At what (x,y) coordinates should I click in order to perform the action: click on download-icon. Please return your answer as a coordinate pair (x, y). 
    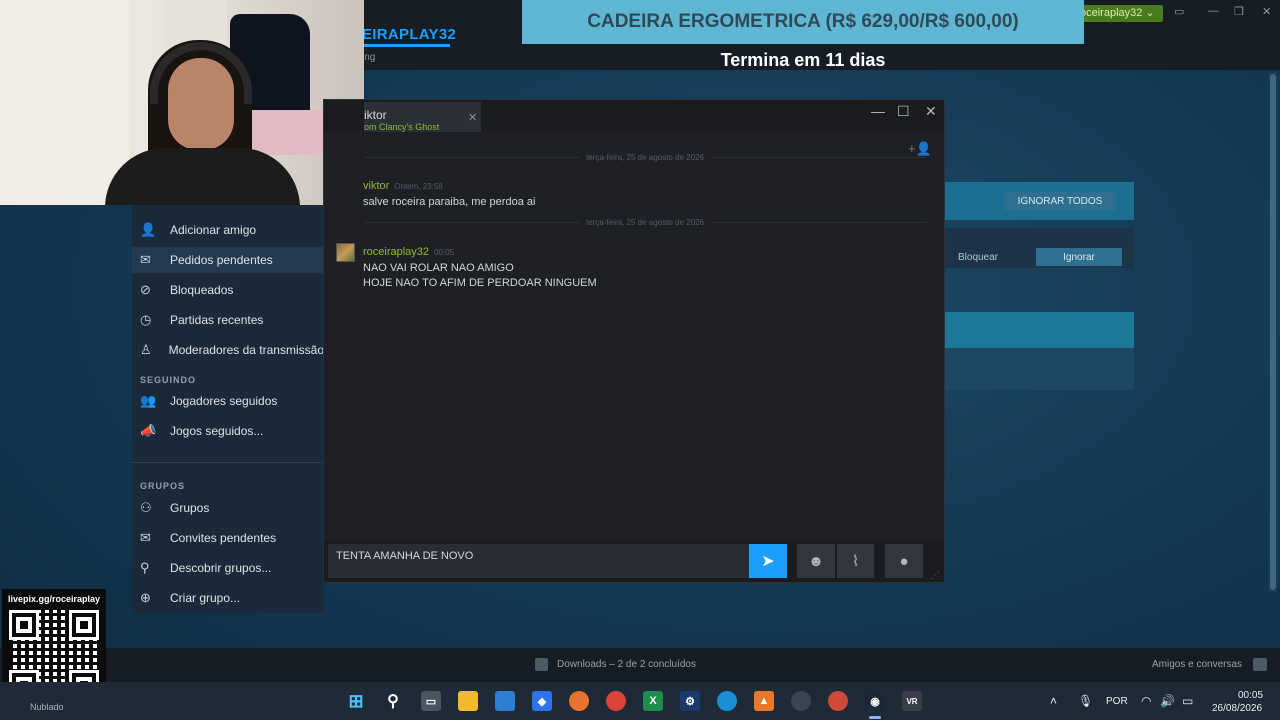
    Looking at the image, I should click on (541, 664).